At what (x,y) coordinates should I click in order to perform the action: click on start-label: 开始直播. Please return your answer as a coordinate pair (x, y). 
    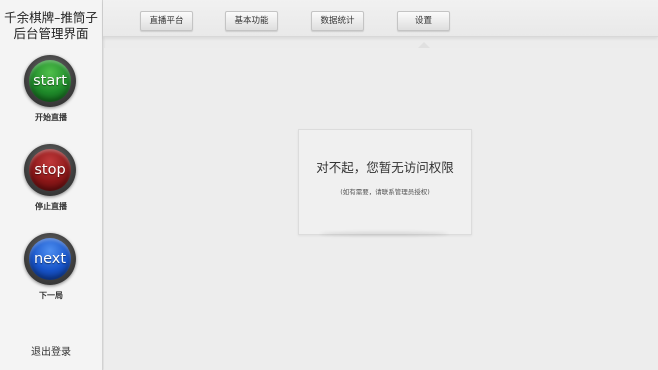
    Looking at the image, I should click on (51, 117).